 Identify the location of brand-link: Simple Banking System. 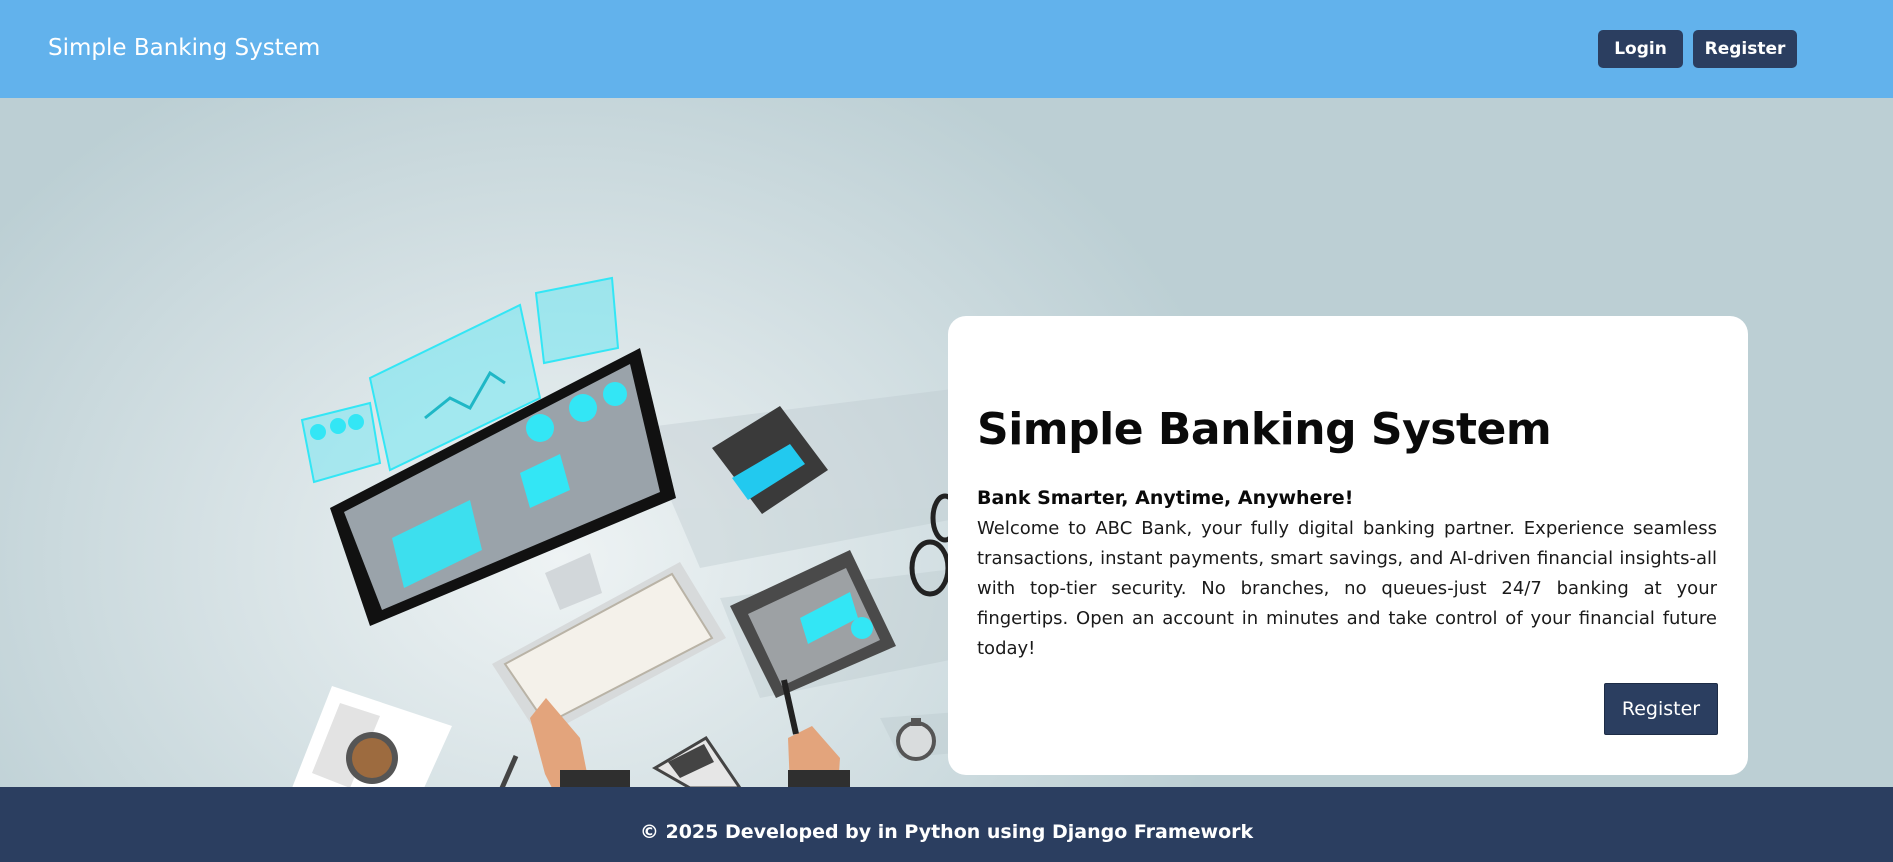
(184, 48).